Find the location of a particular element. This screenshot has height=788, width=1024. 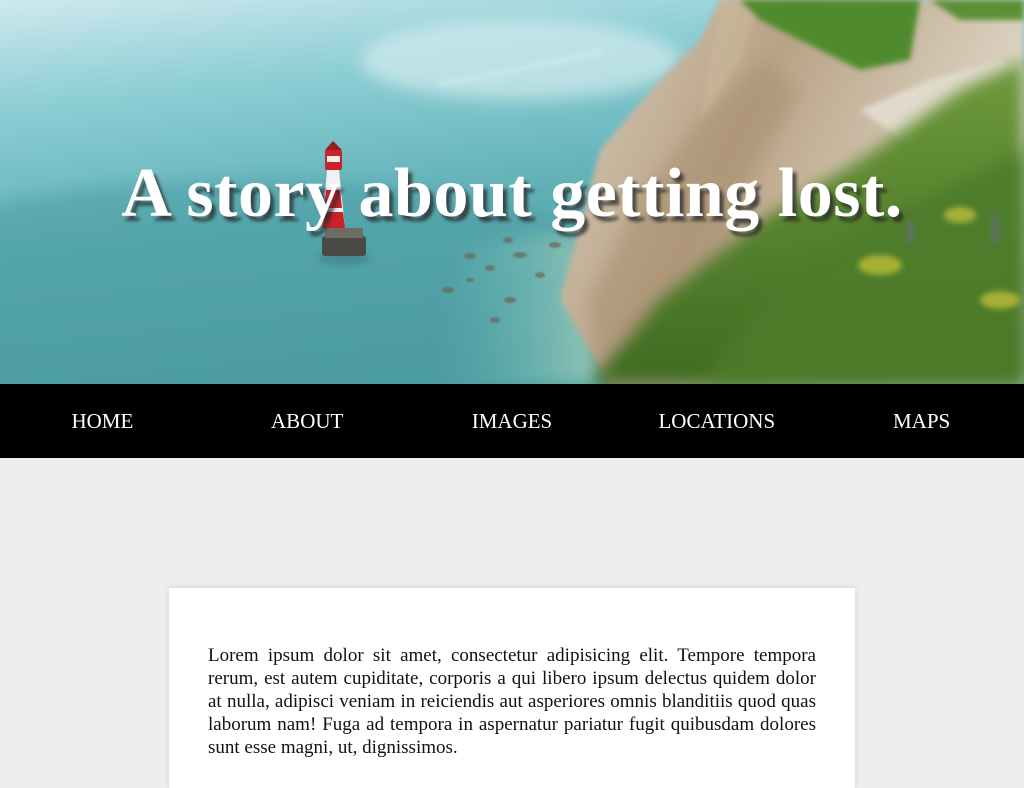

nav-images-link: IMAGES is located at coordinates (512, 421).